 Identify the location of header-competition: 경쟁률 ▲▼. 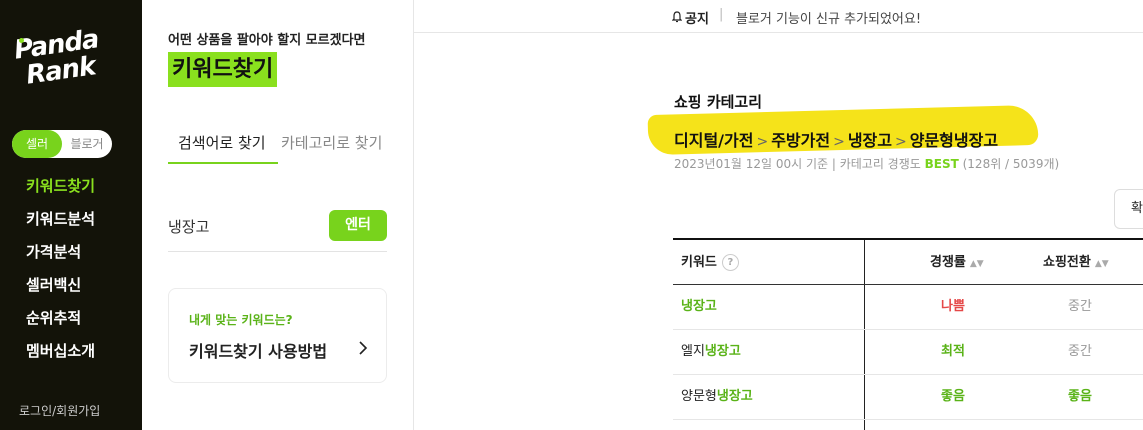
(957, 262).